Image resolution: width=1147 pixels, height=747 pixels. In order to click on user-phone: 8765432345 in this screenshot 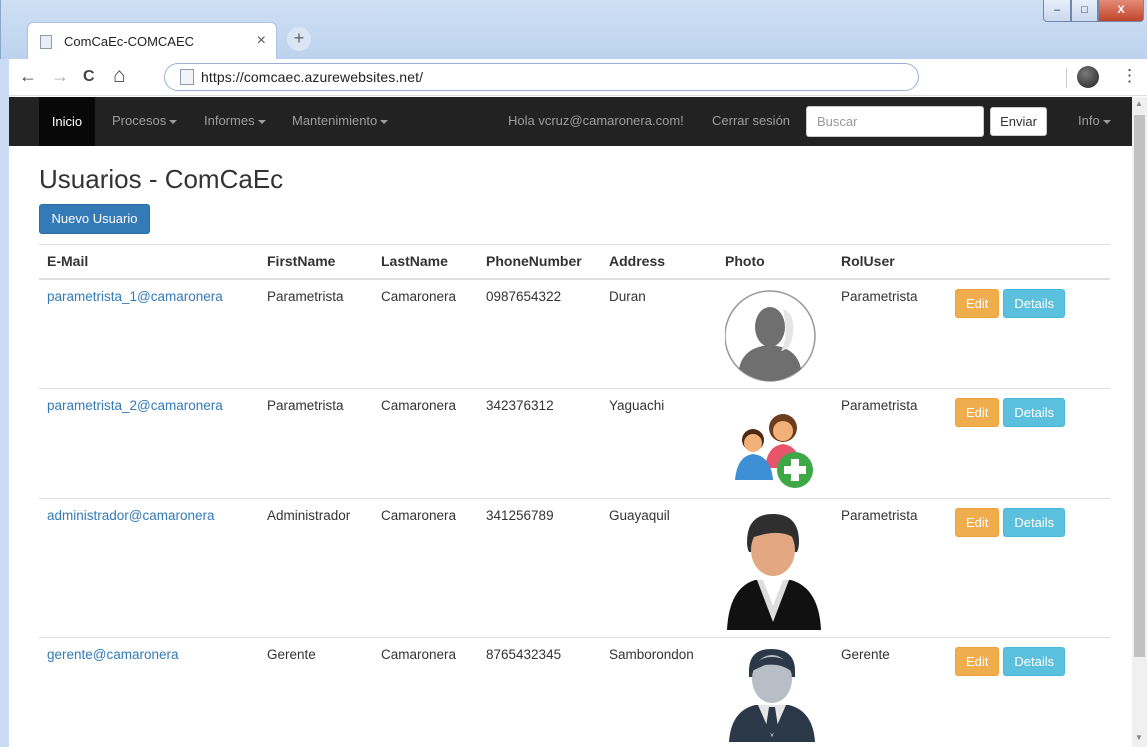, I will do `click(539, 692)`.